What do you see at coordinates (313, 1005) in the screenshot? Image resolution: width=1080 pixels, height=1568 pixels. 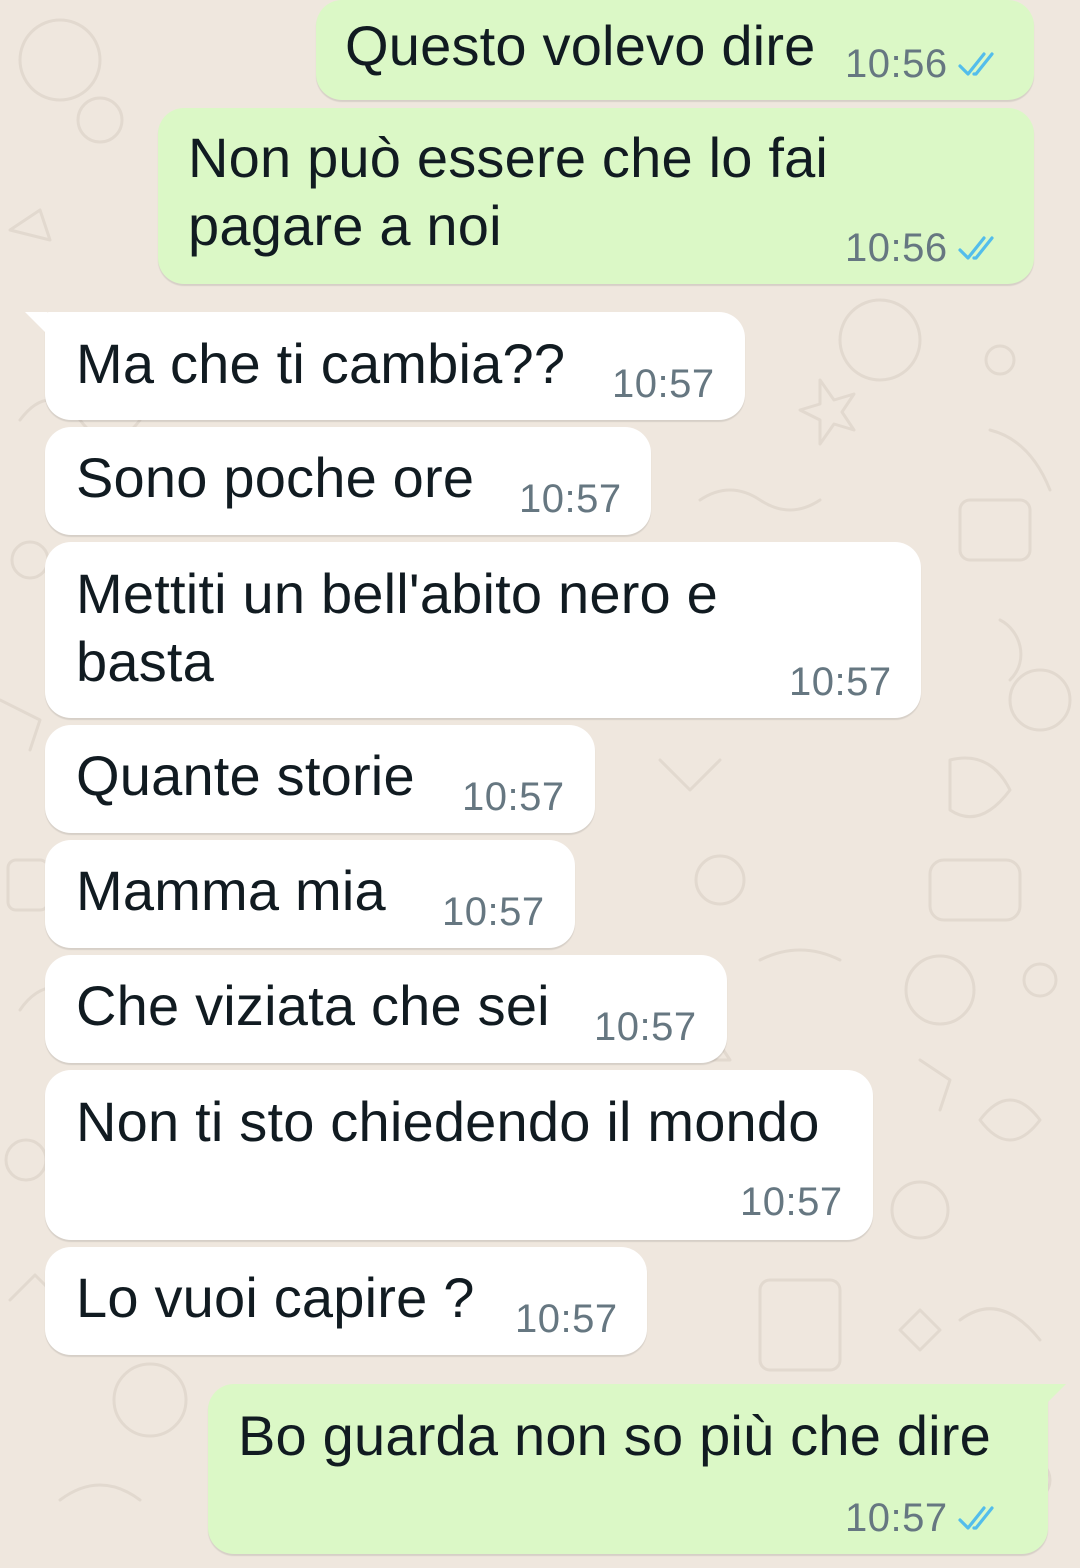 I see `message-text: Che viziata che sei` at bounding box center [313, 1005].